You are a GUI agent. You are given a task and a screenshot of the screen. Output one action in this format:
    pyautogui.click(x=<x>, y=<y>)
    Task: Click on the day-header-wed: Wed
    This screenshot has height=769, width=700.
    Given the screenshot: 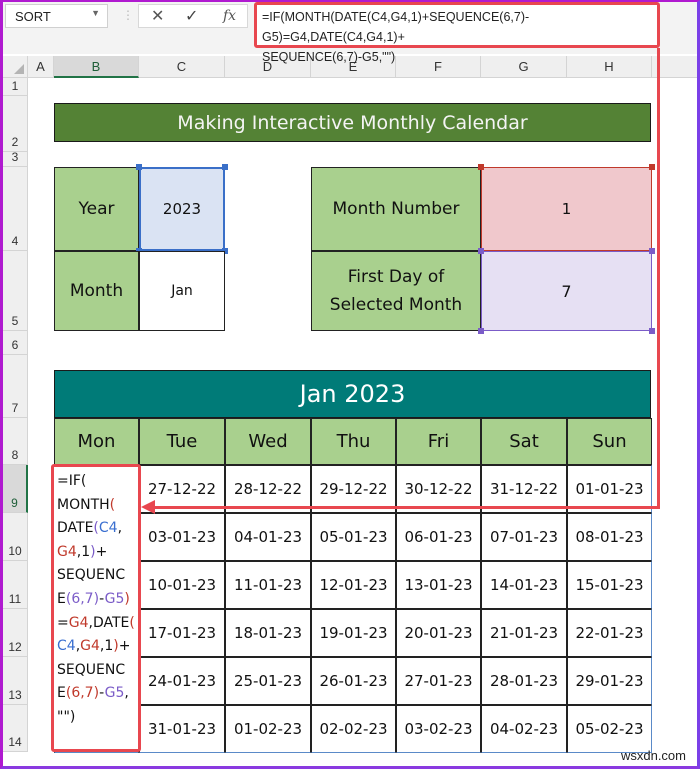 What is the action you would take?
    pyautogui.click(x=268, y=441)
    